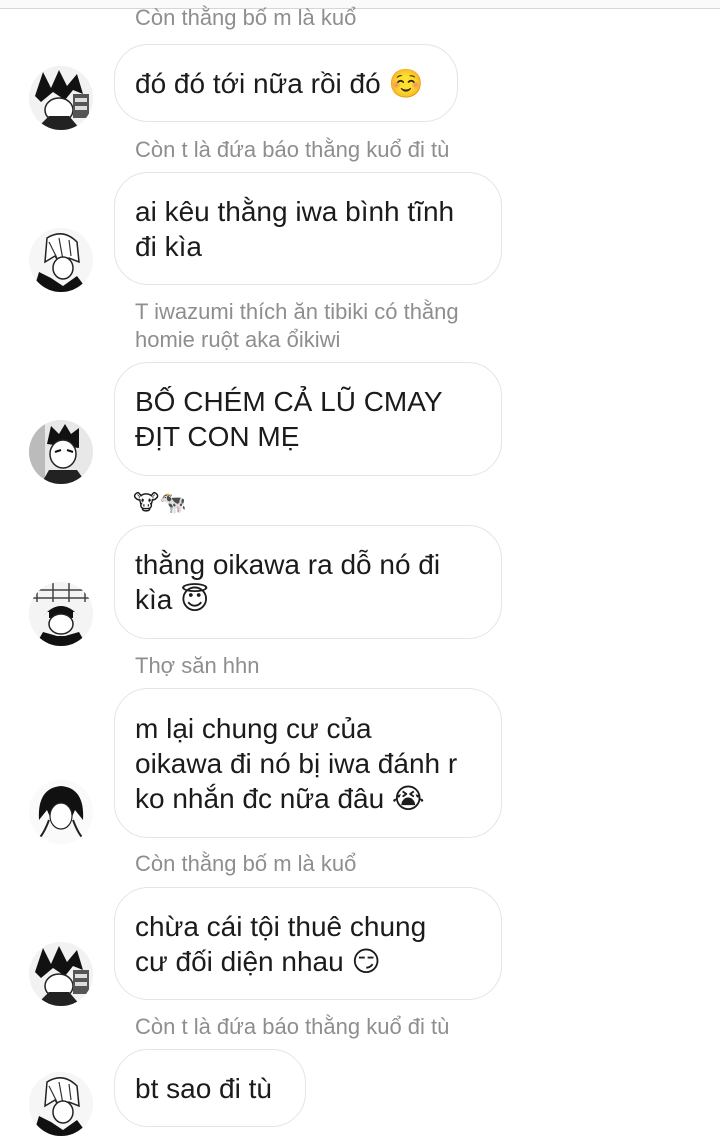  I want to click on message-bubble: ai kêu thằng iwa bình tĩnh đi kìa, so click(308, 228).